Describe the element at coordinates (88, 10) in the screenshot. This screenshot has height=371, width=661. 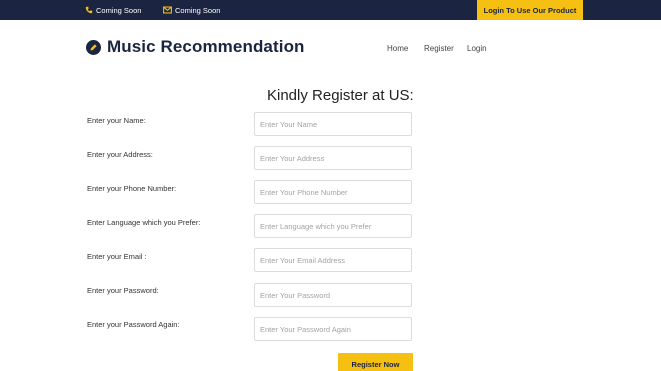
I see `phone-icon` at that location.